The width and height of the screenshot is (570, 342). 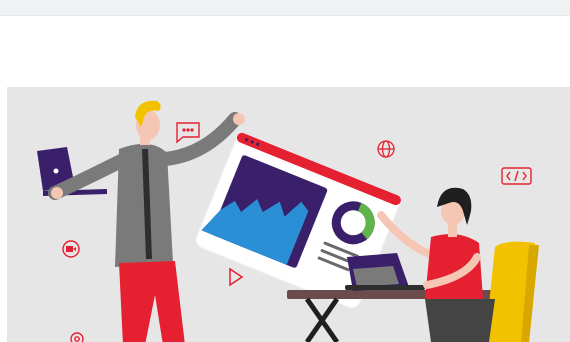 What do you see at coordinates (236, 277) in the screenshot?
I see `play-icon` at bounding box center [236, 277].